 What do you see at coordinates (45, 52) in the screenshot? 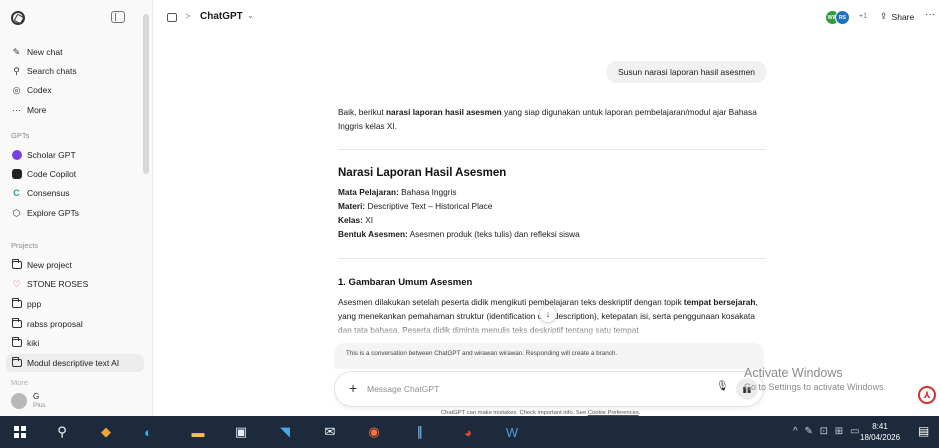
I see `sidebar-item-label: New chat` at bounding box center [45, 52].